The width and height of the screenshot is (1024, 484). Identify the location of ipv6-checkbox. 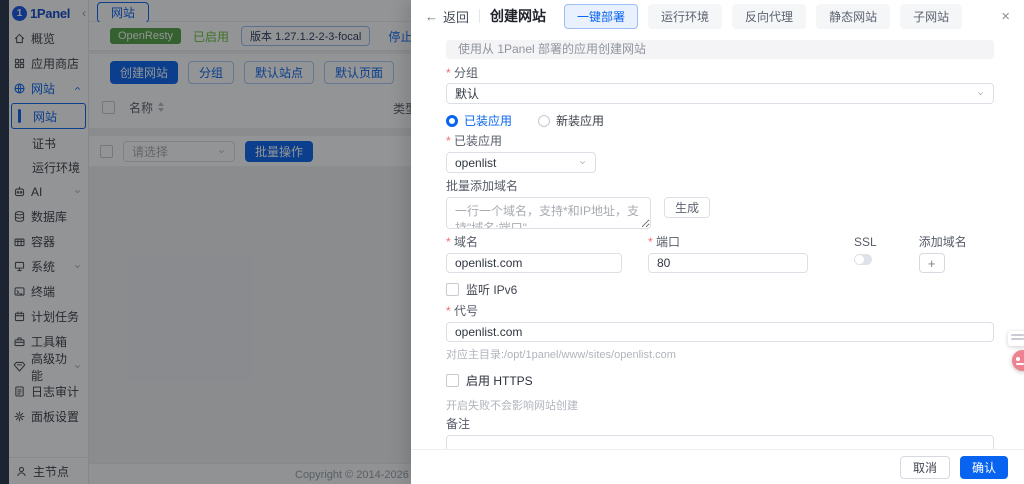
(452, 289).